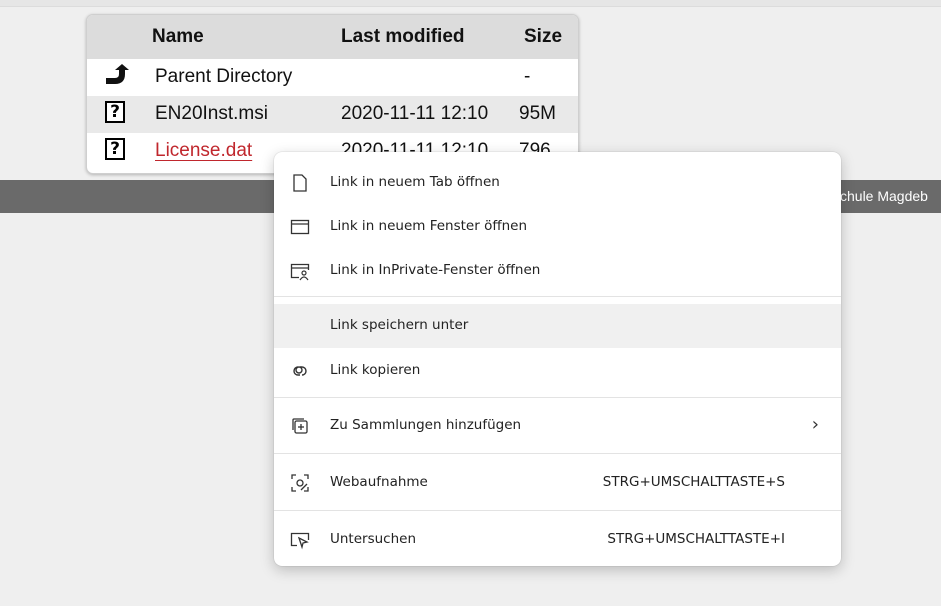 Image resolution: width=941 pixels, height=606 pixels. What do you see at coordinates (379, 482) in the screenshot?
I see `menu-item-label: Webaufnahme` at bounding box center [379, 482].